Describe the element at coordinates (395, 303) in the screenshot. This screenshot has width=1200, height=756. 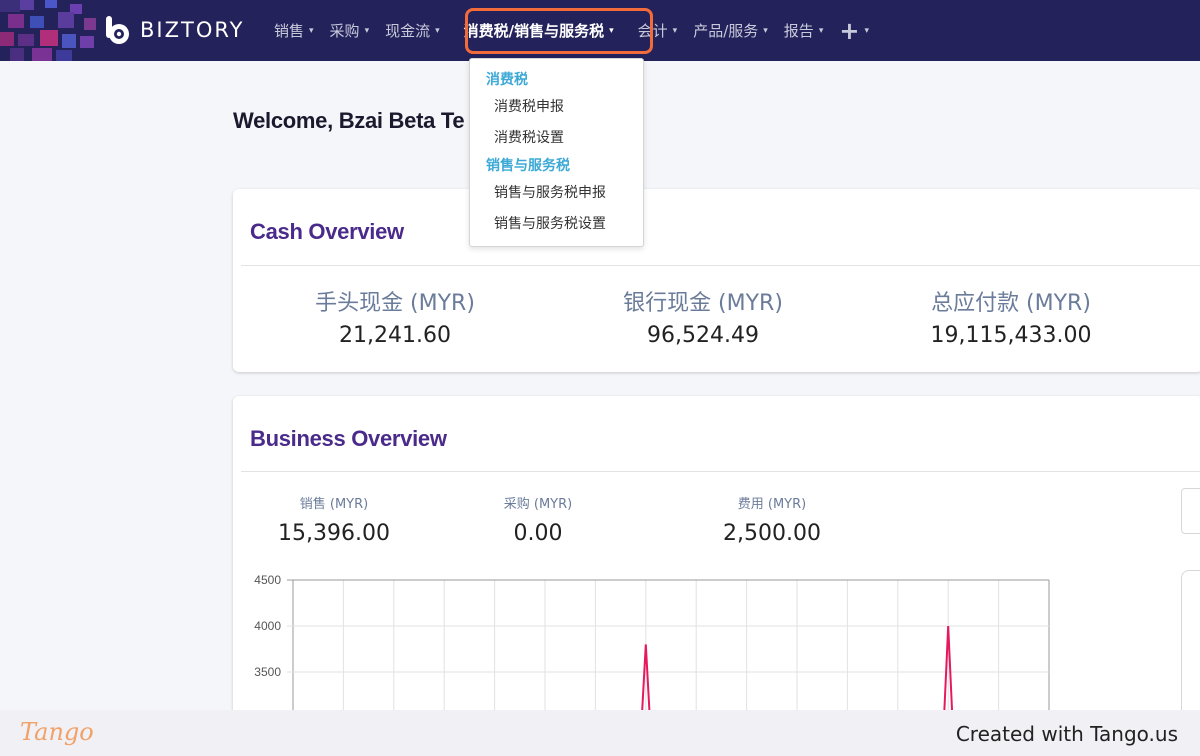
I see `cash-label: 手头现金 (MYR)` at that location.